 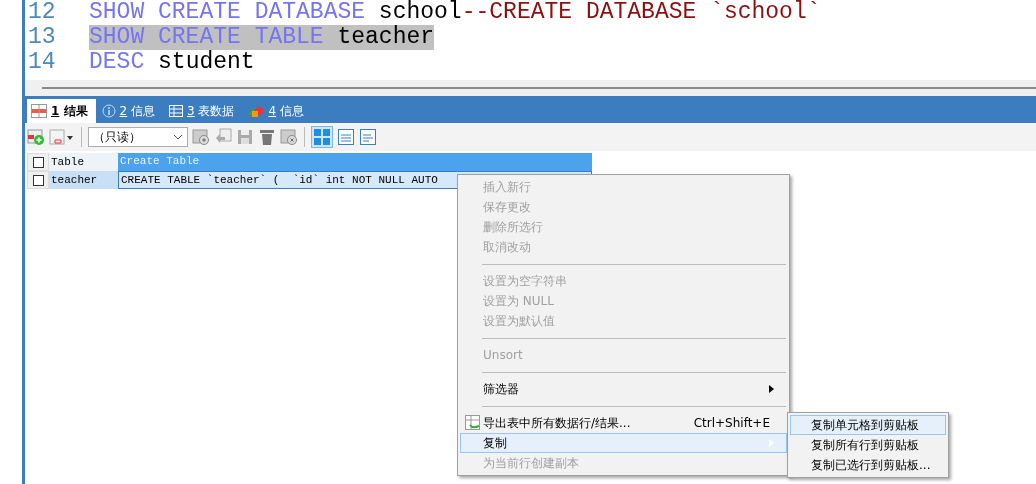 What do you see at coordinates (539, 88) in the screenshot?
I see `scrollbar` at bounding box center [539, 88].